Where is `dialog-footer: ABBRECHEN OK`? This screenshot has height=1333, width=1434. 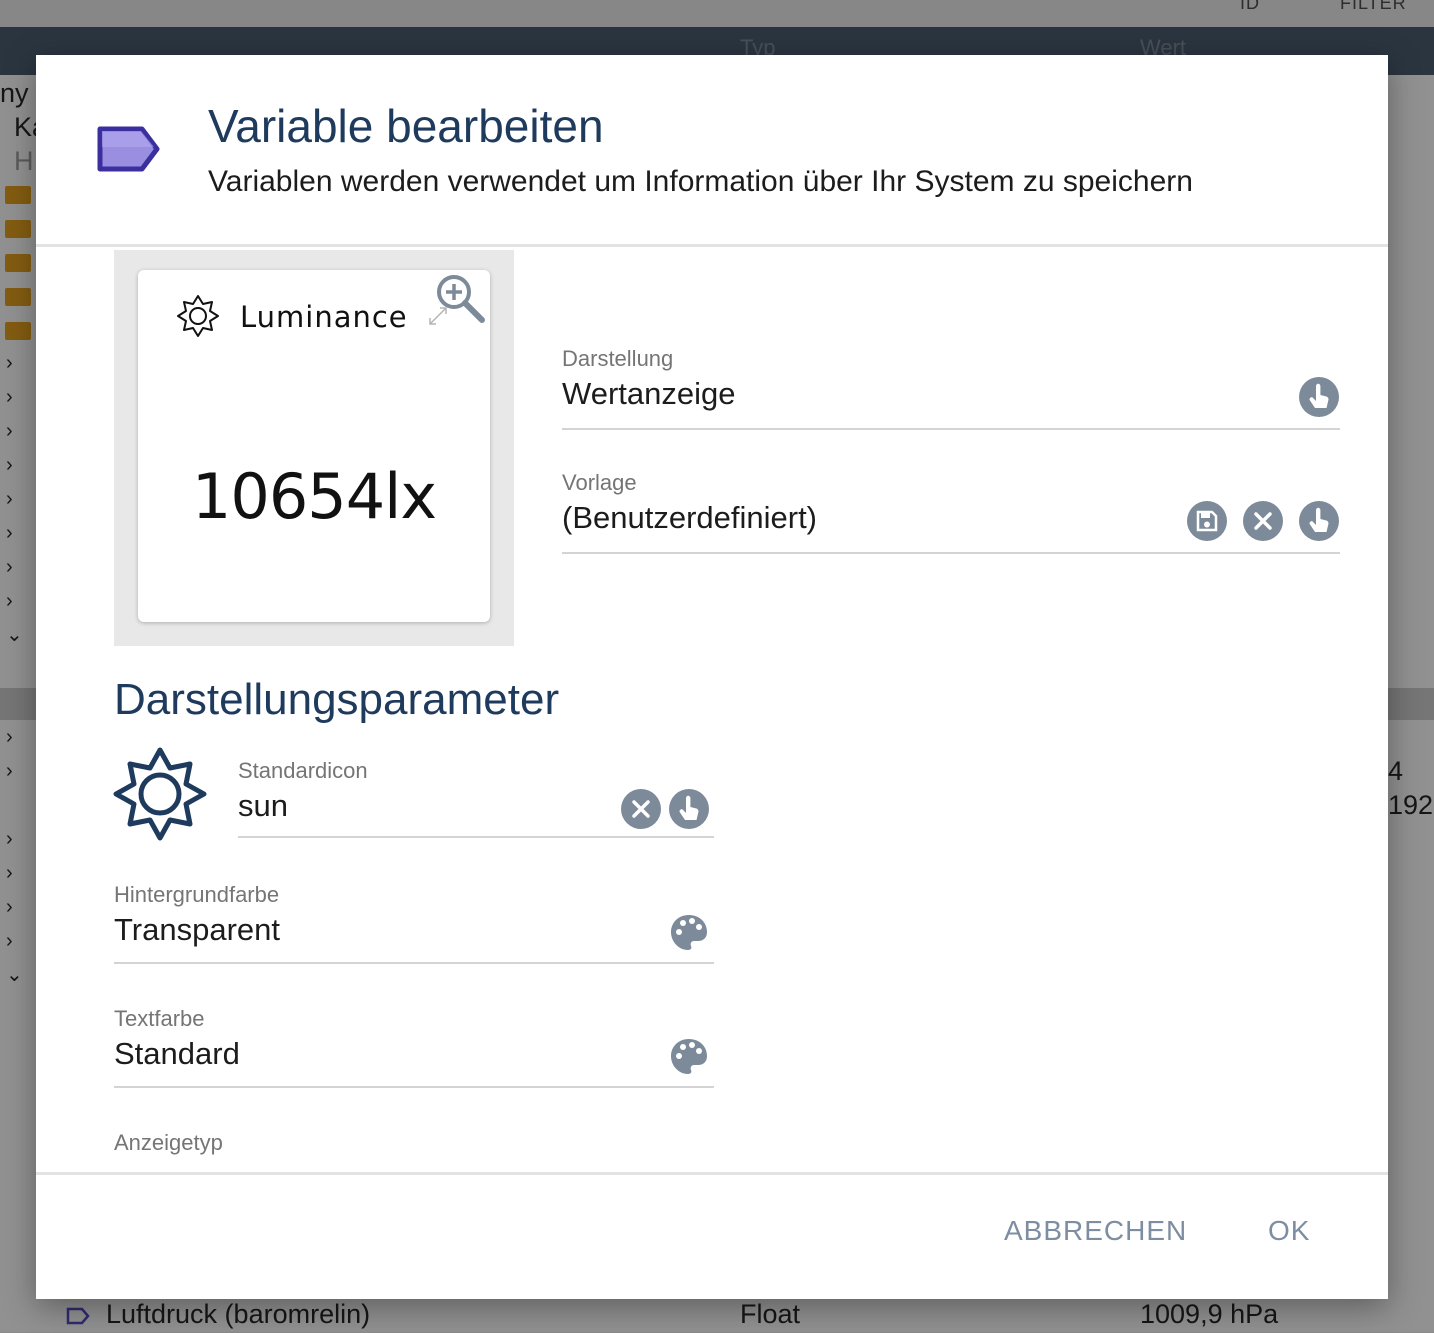 dialog-footer: ABBRECHEN OK is located at coordinates (712, 1235).